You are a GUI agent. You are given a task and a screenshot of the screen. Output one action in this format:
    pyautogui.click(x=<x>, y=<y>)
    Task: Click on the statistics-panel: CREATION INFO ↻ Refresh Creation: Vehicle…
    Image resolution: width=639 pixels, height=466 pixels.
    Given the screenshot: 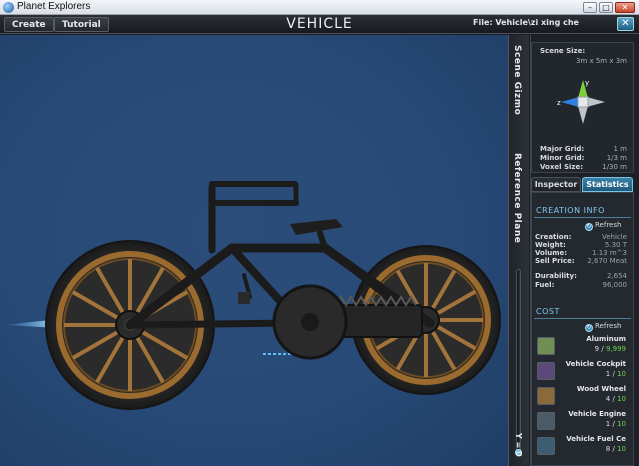 What is the action you would take?
    pyautogui.click(x=582, y=329)
    